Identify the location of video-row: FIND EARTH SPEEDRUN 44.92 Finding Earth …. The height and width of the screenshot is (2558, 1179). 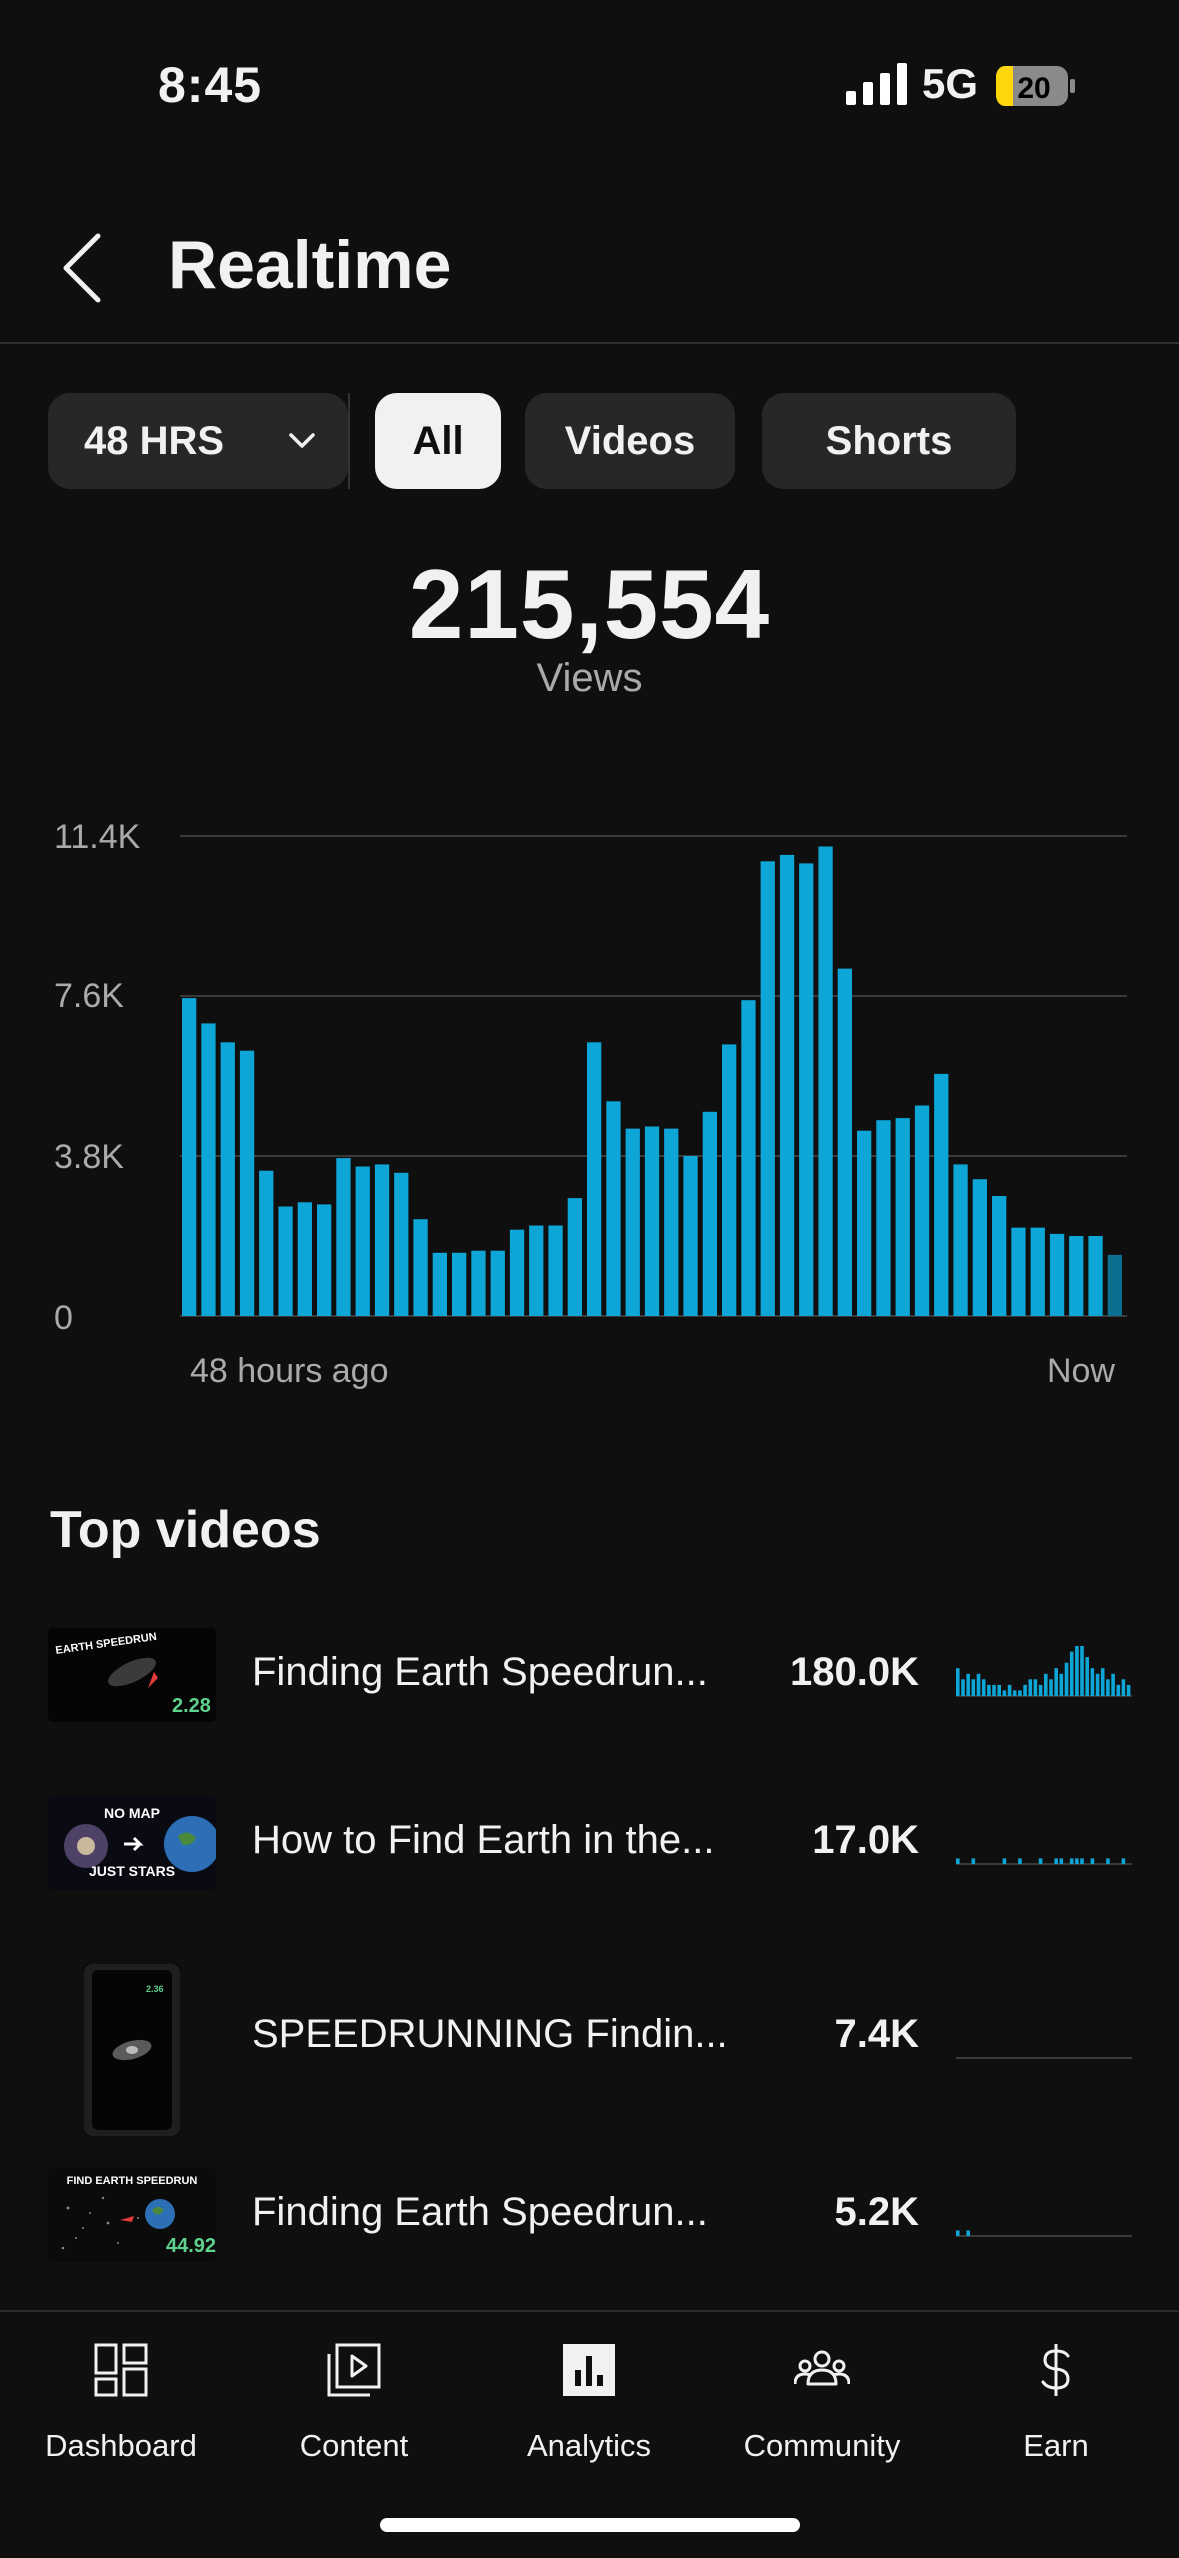
(589, 2234).